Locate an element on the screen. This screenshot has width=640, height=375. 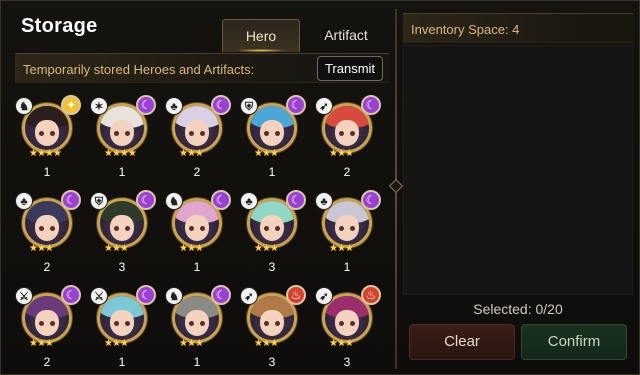
storage-description: Temporarily stored Heroes and Artifacts: is located at coordinates (139, 69).